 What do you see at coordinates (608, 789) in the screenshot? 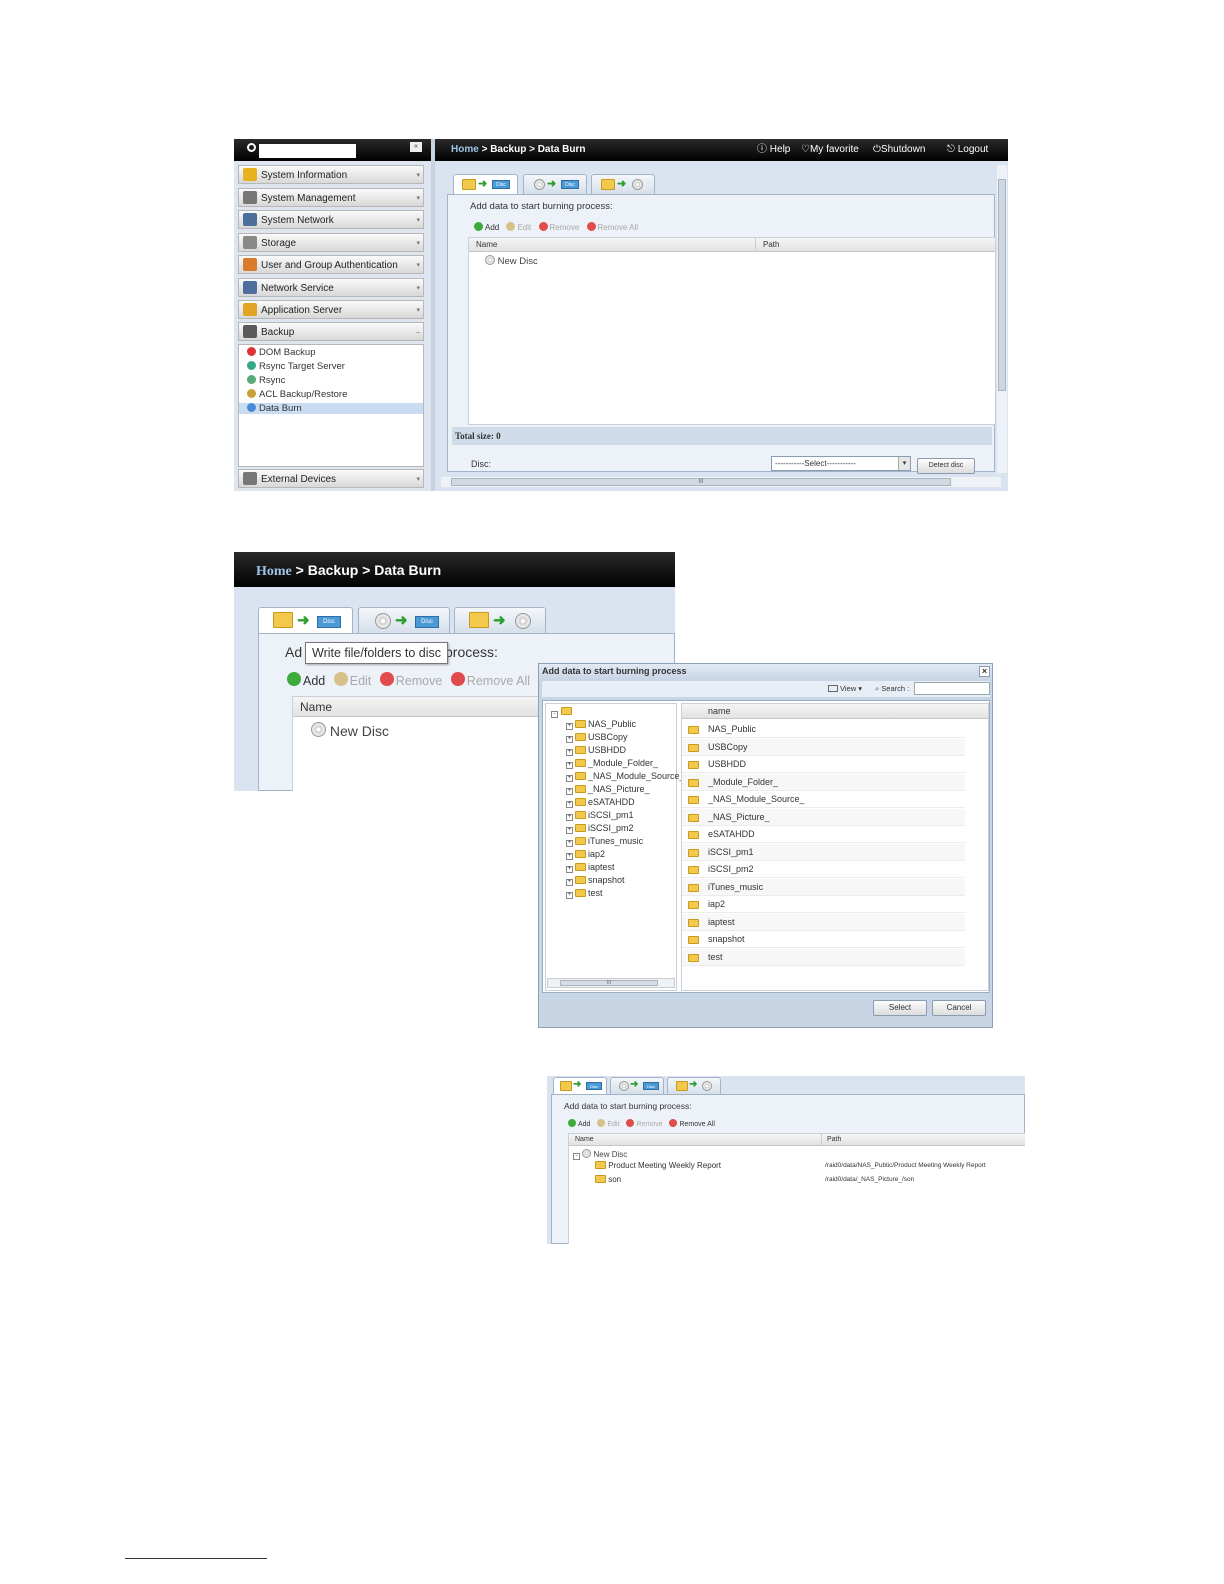
I see `tree-node: + _NAS_Picture_` at bounding box center [608, 789].